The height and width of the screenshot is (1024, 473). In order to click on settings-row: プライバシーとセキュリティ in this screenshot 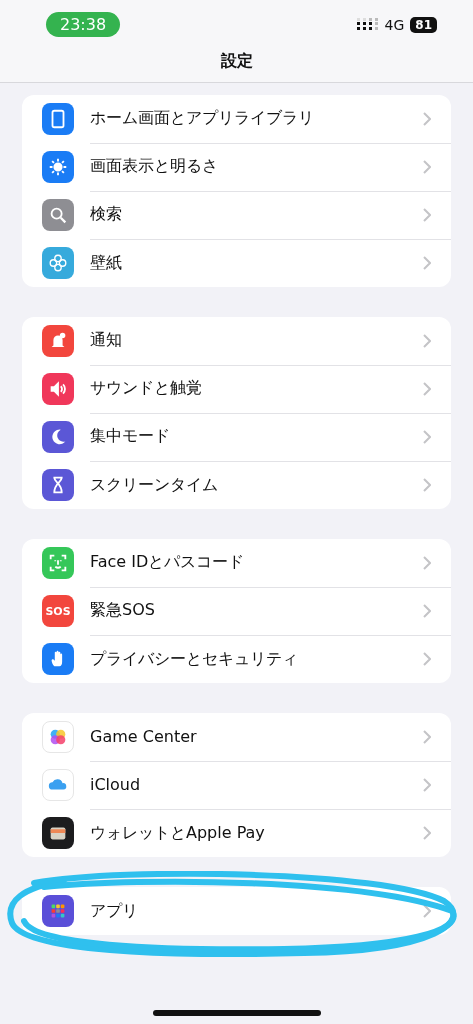, I will do `click(236, 659)`.